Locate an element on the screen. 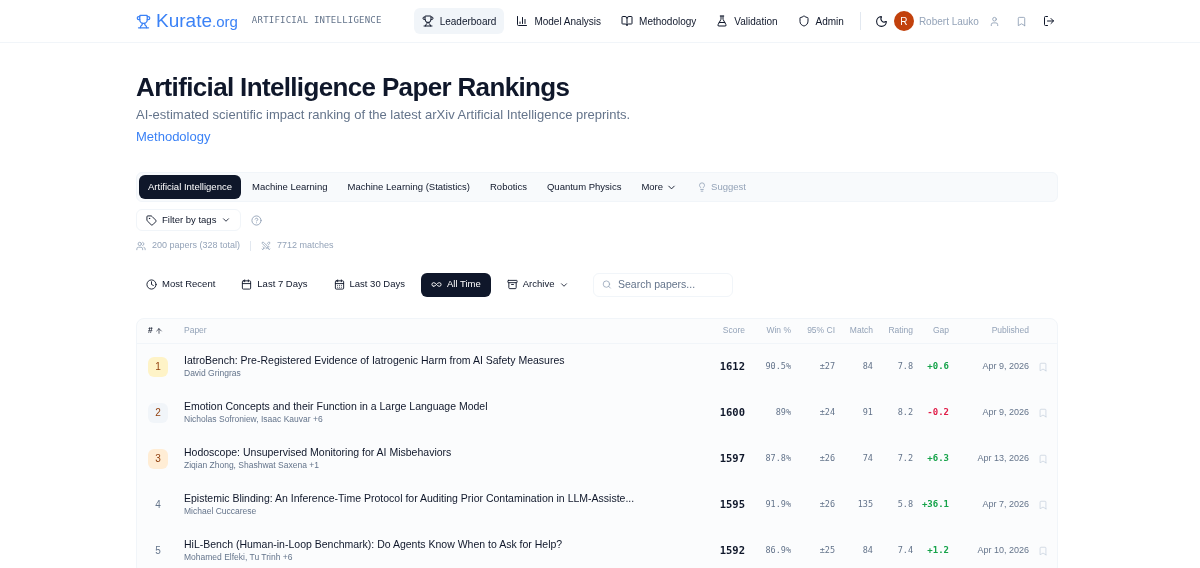  more-dropdown: More is located at coordinates (659, 187).